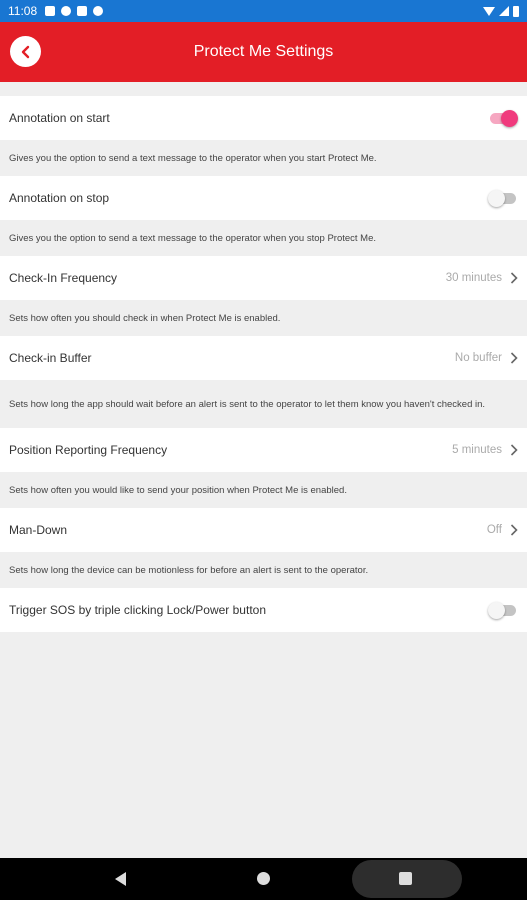 Image resolution: width=527 pixels, height=900 pixels. Describe the element at coordinates (88, 450) in the screenshot. I see `setting-label: Position Reporting Frequency` at that location.